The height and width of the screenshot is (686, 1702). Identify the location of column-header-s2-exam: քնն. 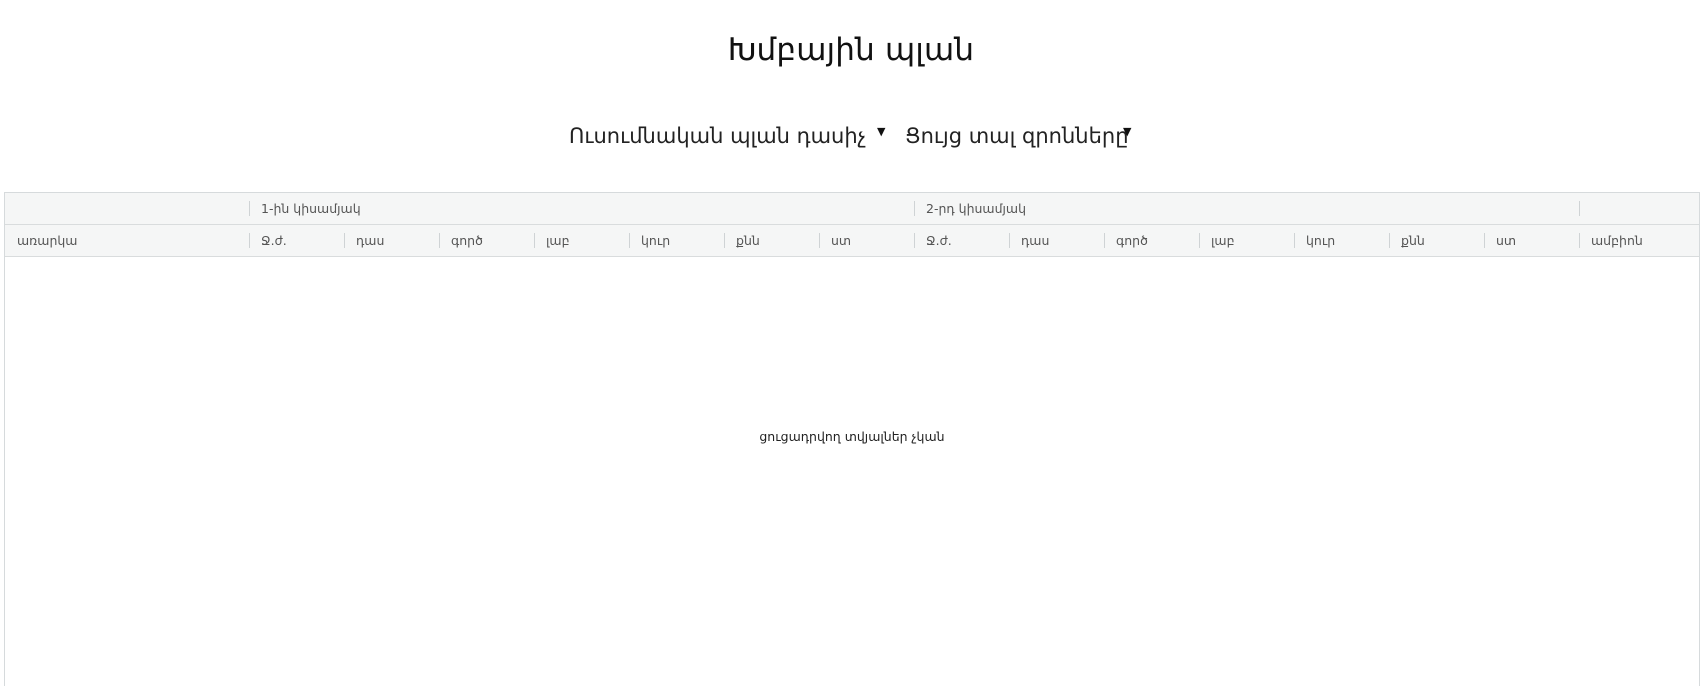
(1436, 240).